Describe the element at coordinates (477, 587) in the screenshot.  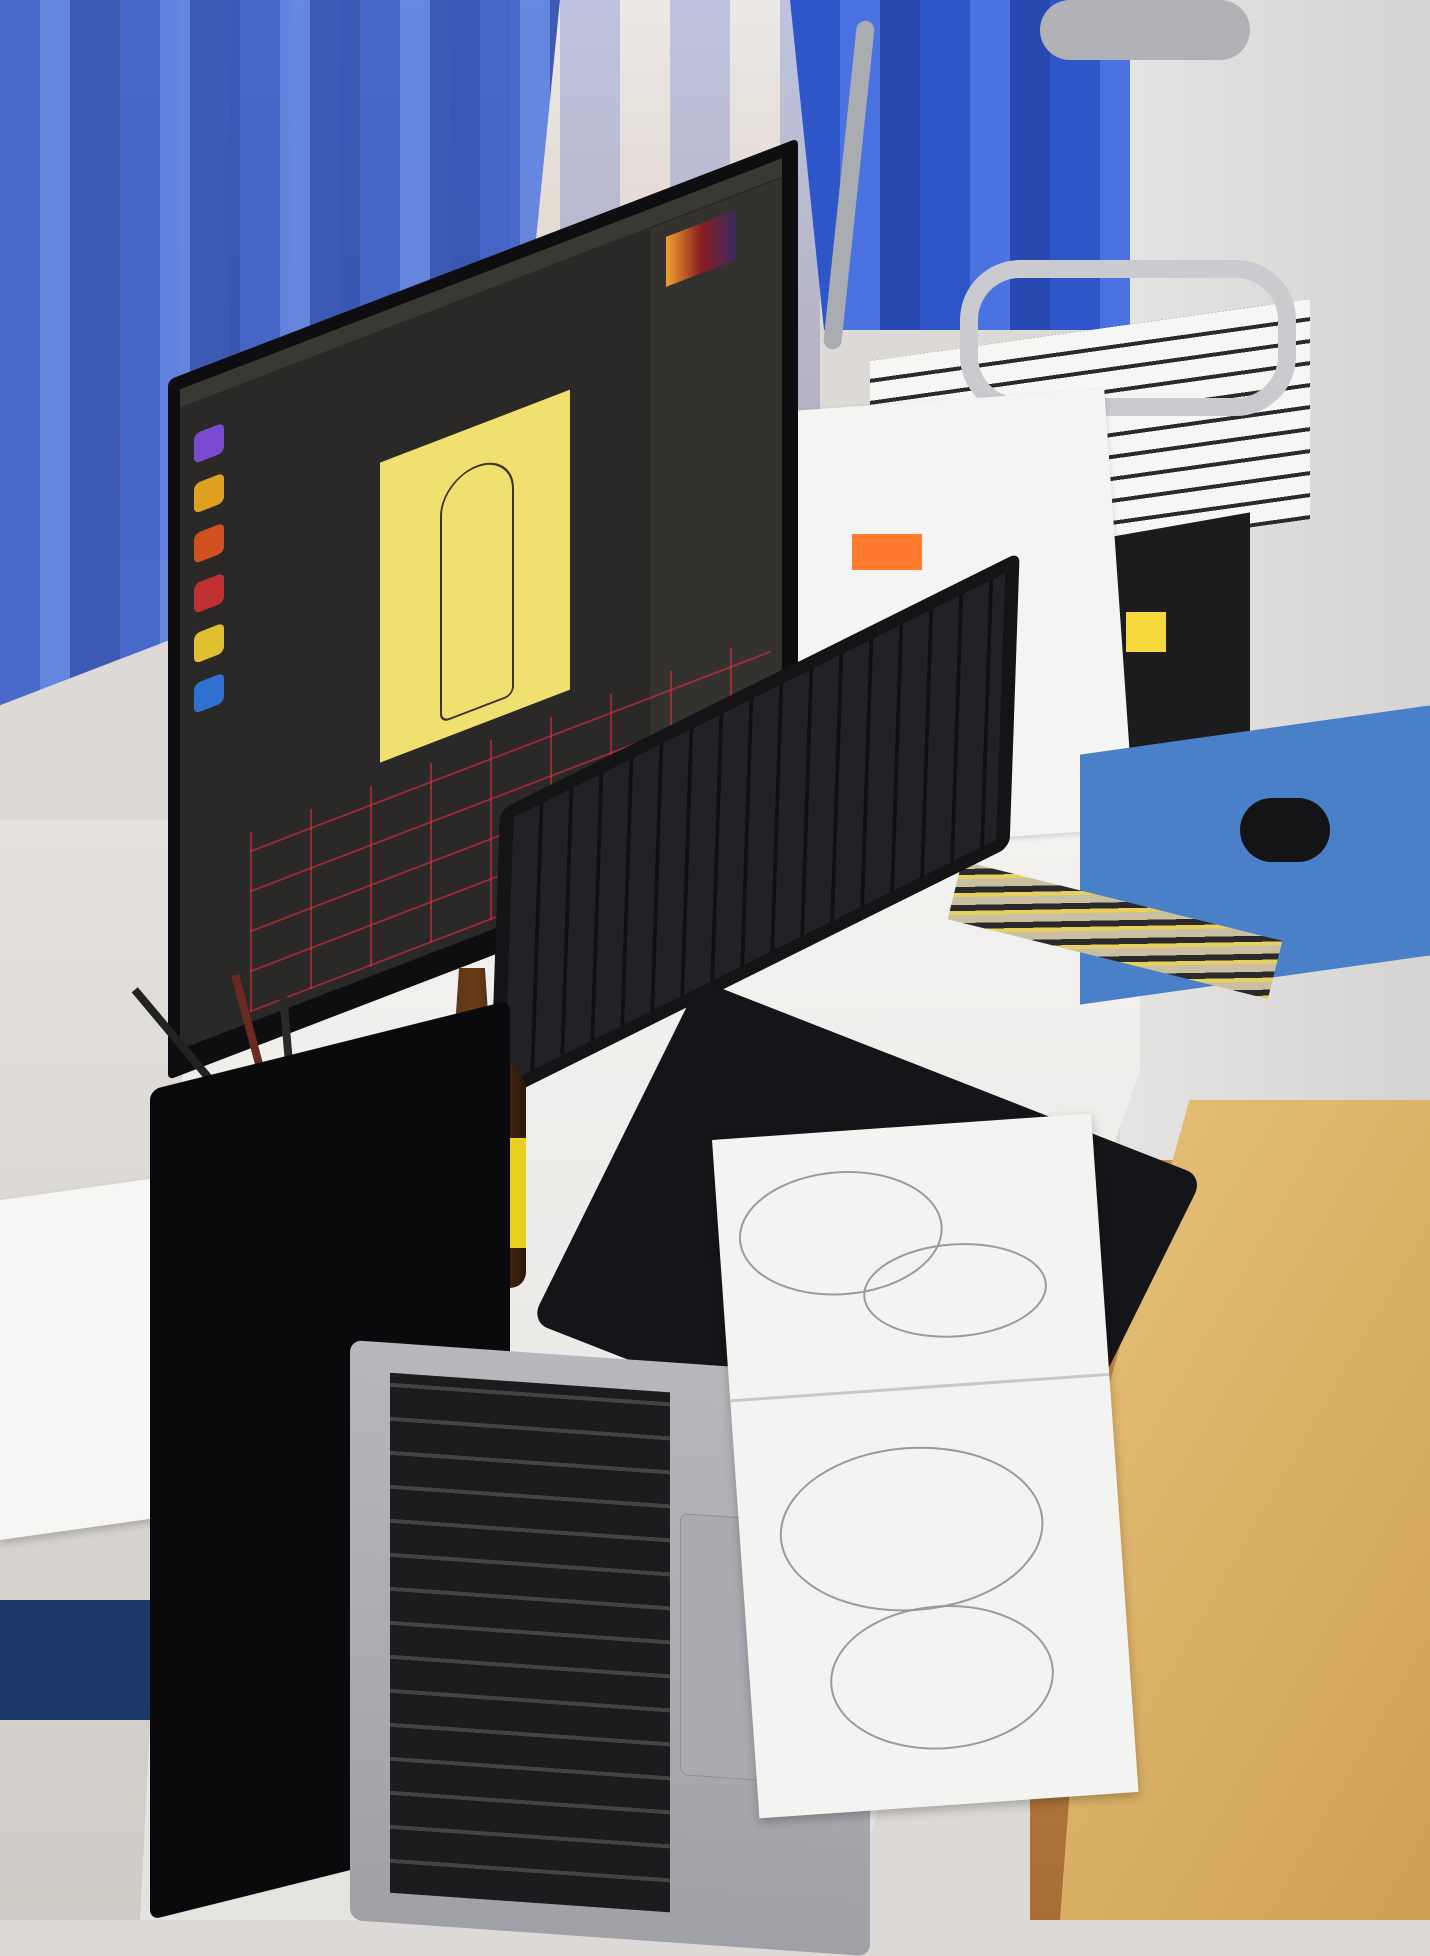
I see `figure-sketch` at that location.